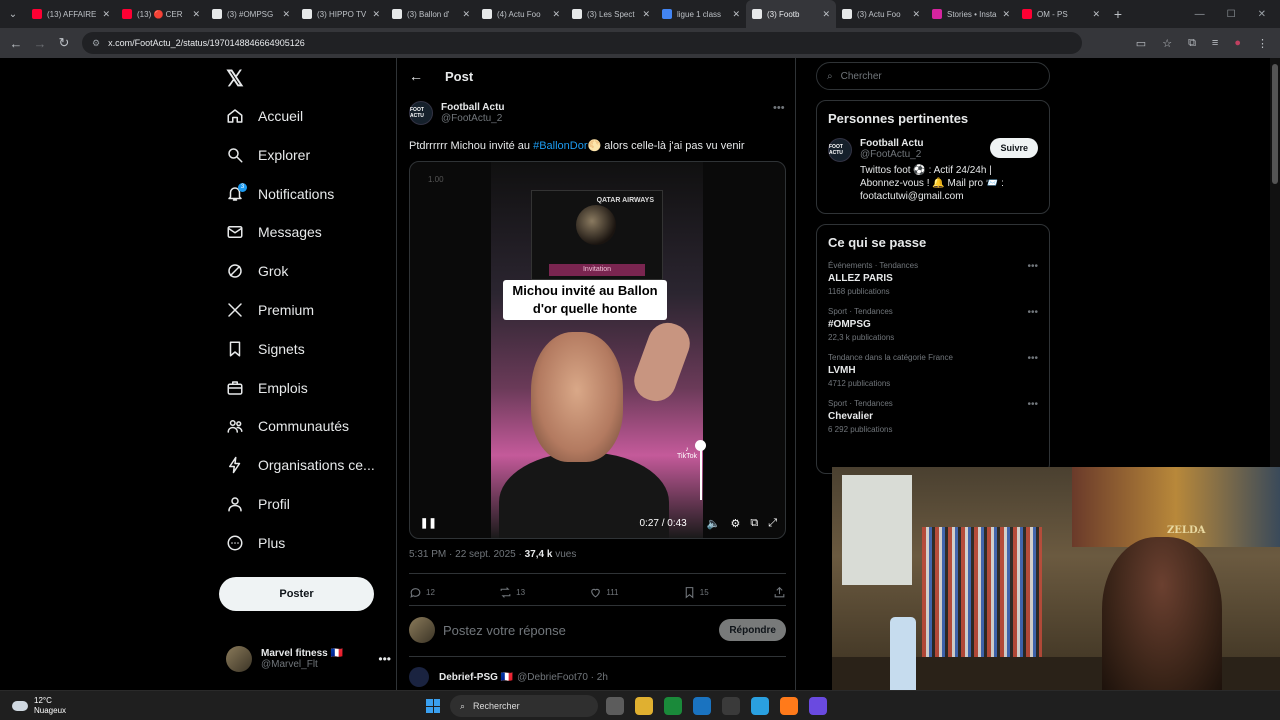  Describe the element at coordinates (611, 14) in the screenshot. I see `browser-tab: (3) Les Spect ✕` at that location.